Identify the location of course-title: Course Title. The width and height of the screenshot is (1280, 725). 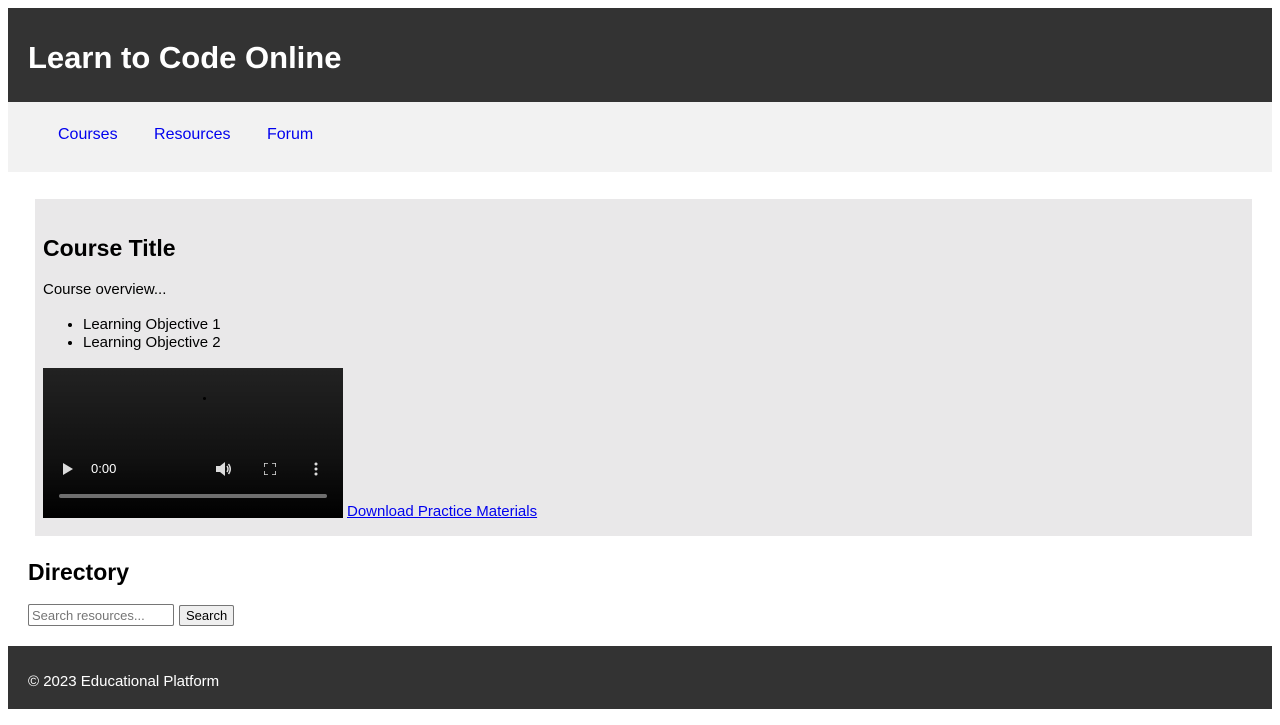
(109, 248).